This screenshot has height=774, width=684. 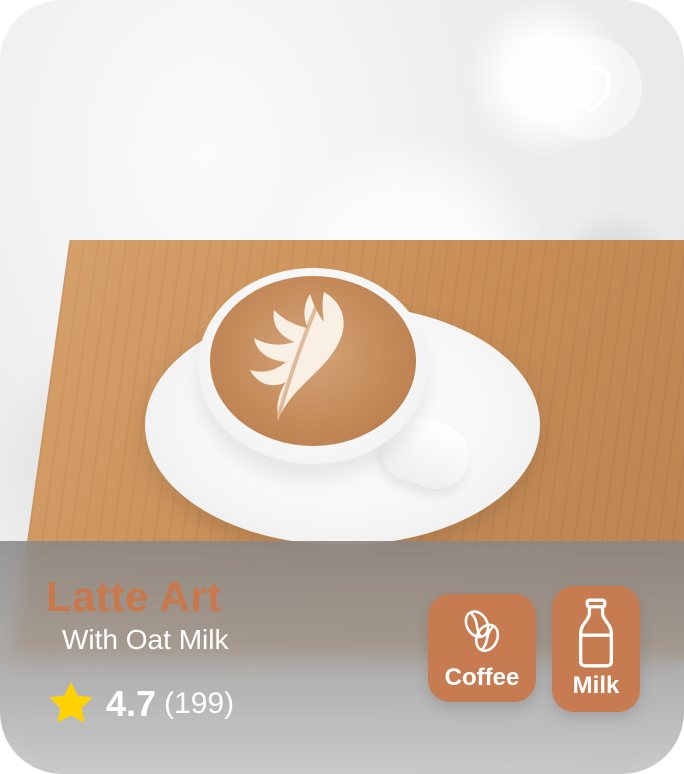 I want to click on star-icon, so click(x=71, y=704).